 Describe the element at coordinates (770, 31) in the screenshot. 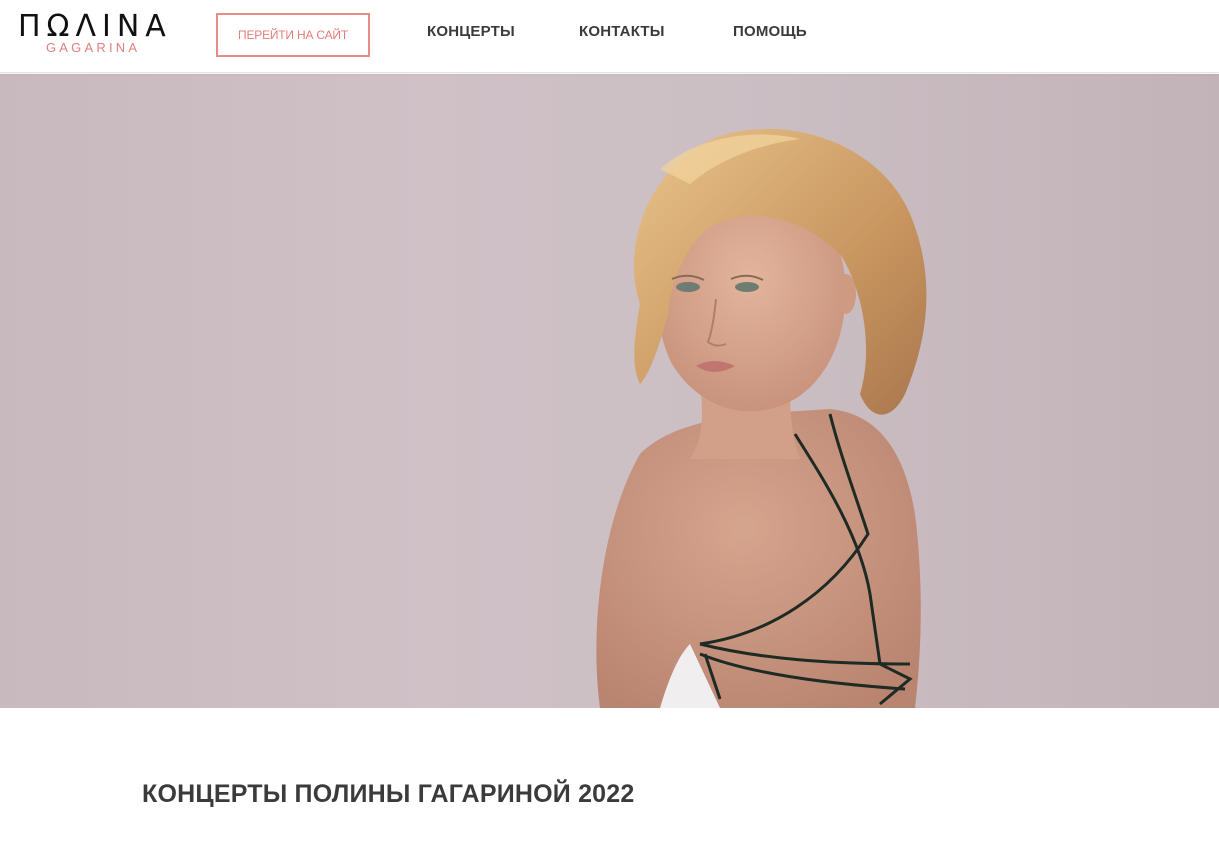

I see `nav-link-help: ПОМОЩЬ` at that location.